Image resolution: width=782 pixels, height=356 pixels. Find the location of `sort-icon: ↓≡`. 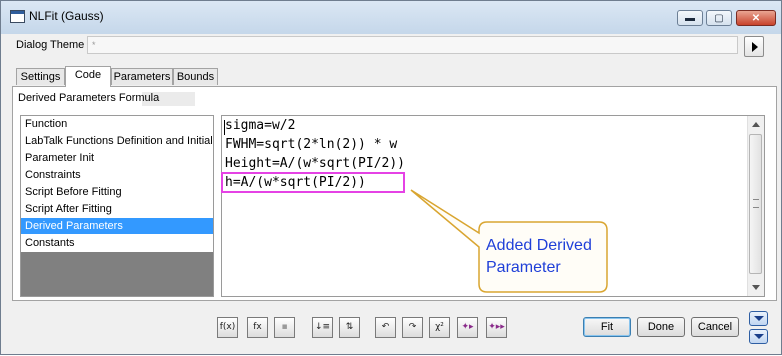

sort-icon: ↓≡ is located at coordinates (322, 327).